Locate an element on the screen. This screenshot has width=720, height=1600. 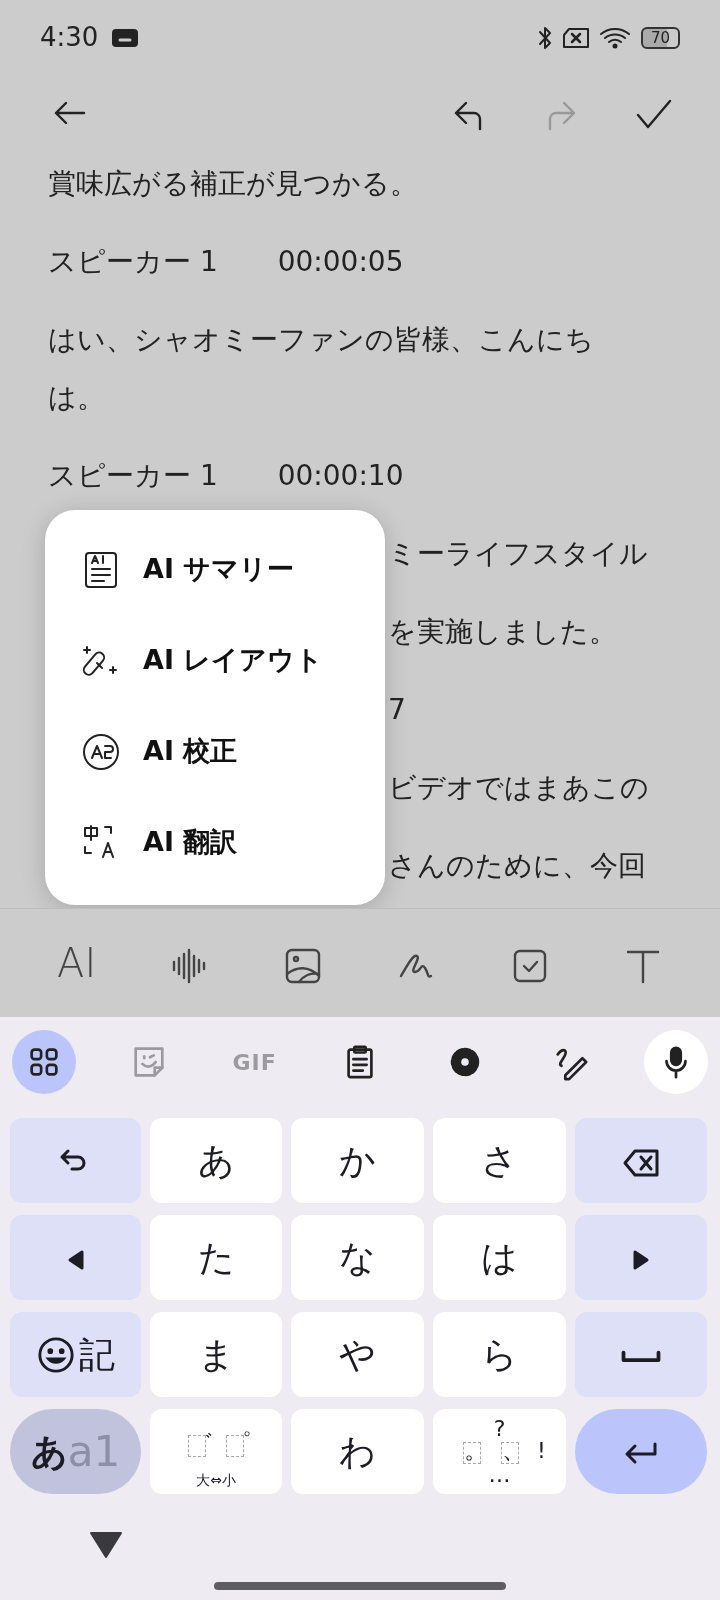
timestamp: 00:00:10 is located at coordinates (340, 476).